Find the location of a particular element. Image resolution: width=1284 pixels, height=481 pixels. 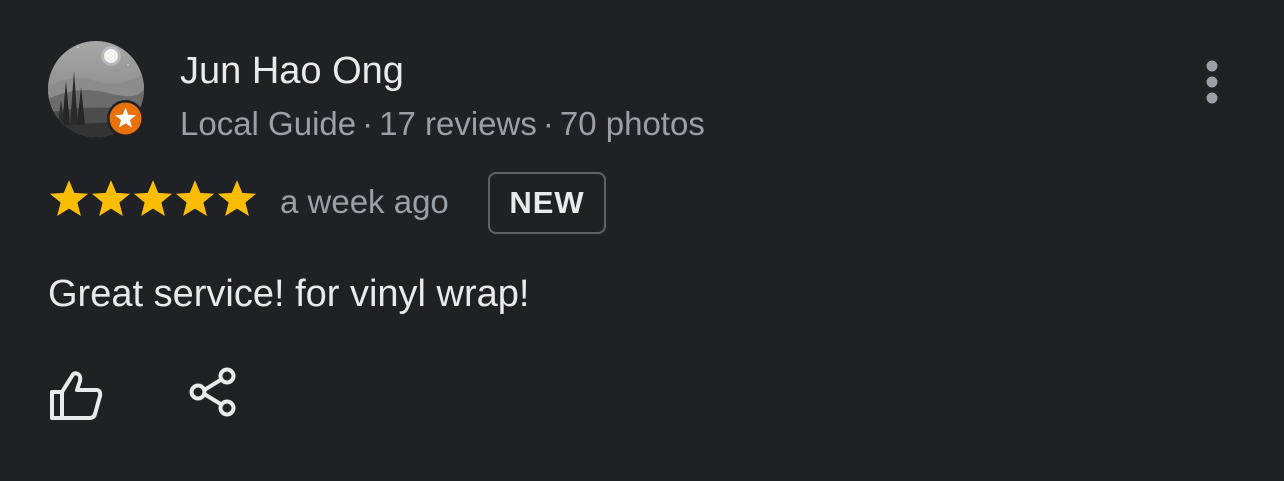

share-button is located at coordinates (214, 394).